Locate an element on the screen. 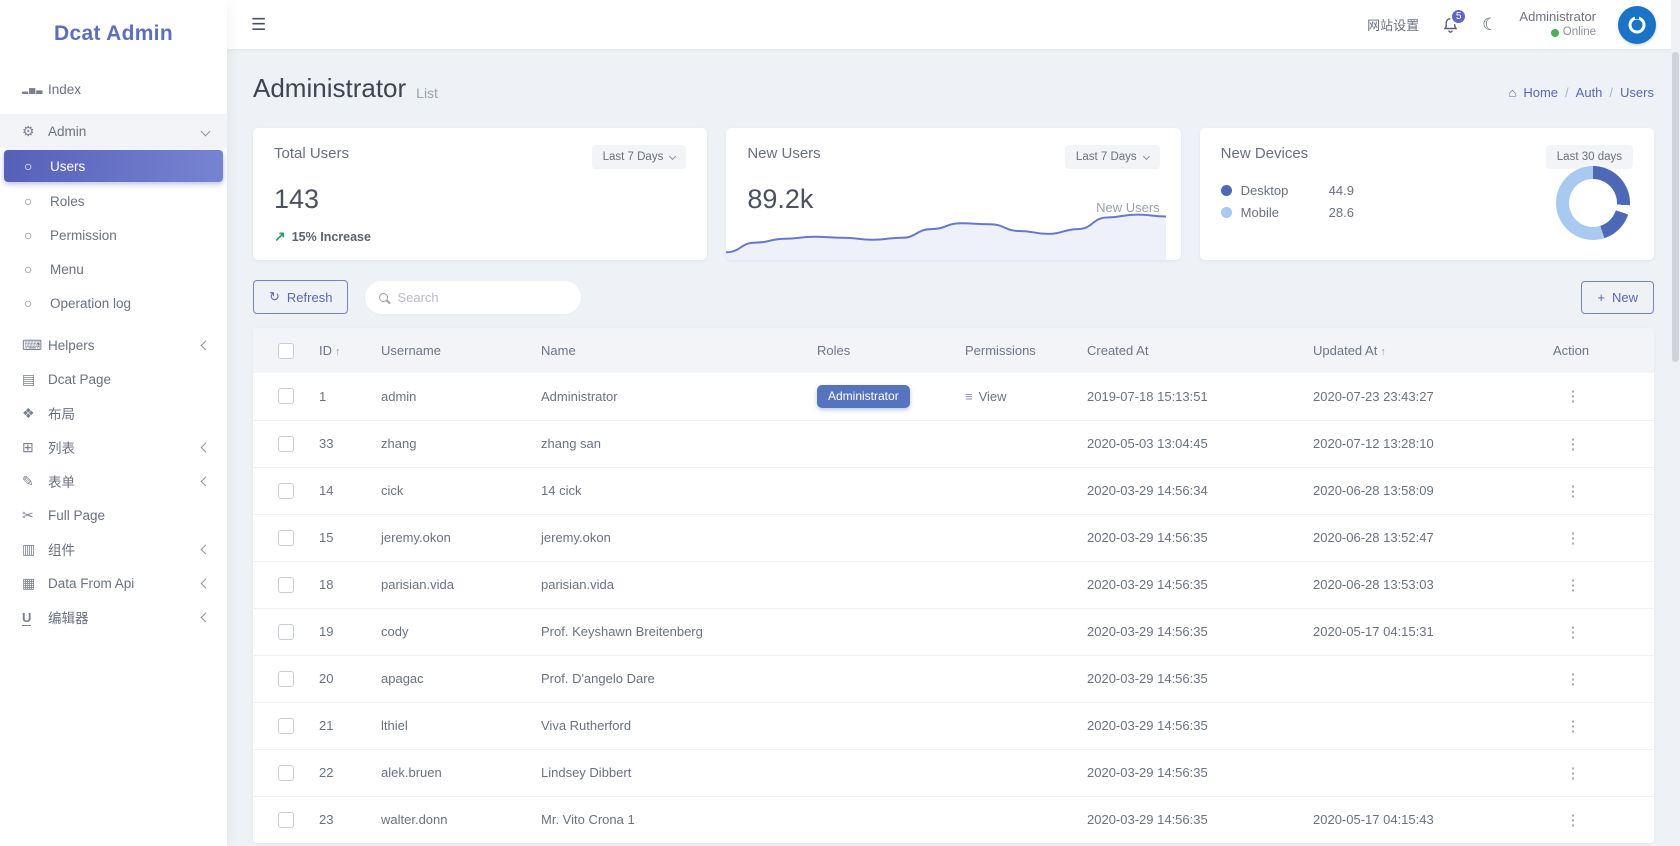 Image resolution: width=1680 pixels, height=846 pixels. power-icon is located at coordinates (1637, 24).